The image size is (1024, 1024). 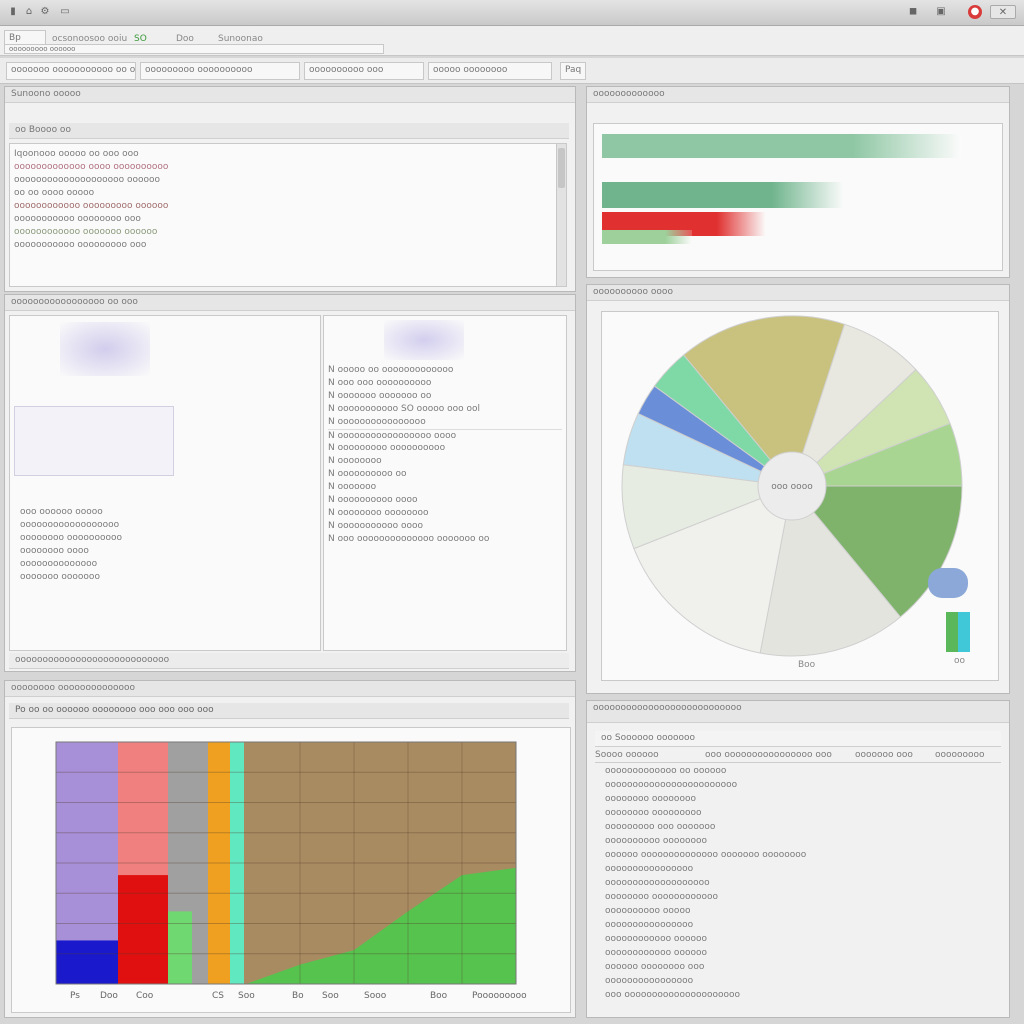 What do you see at coordinates (364, 71) in the screenshot?
I see `toolbar-field-2: oooooooooo ooo` at bounding box center [364, 71].